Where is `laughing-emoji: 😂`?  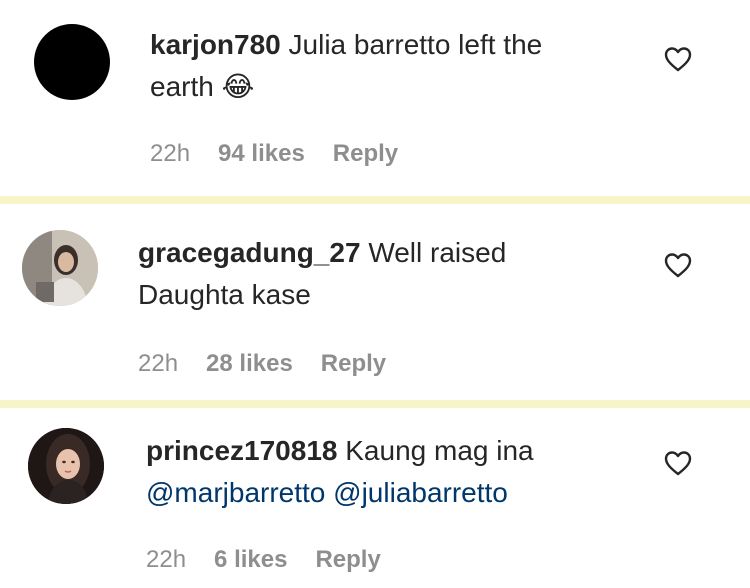 laughing-emoji: 😂 is located at coordinates (238, 86).